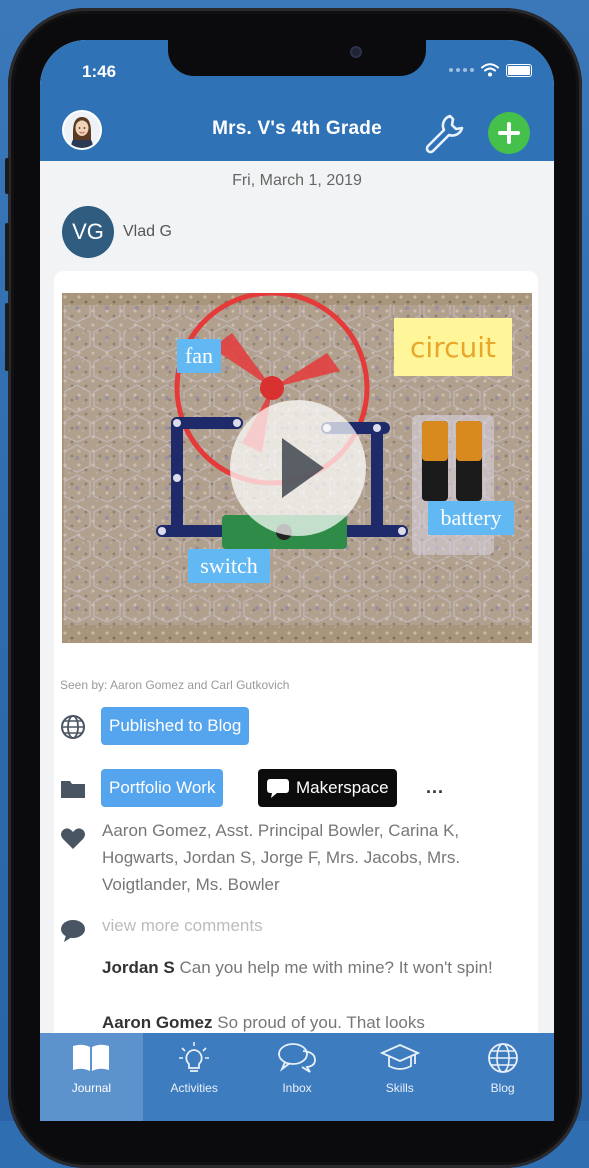 This screenshot has width=589, height=1168. What do you see at coordinates (297, 1058) in the screenshot?
I see `chat-bubbles-icon` at bounding box center [297, 1058].